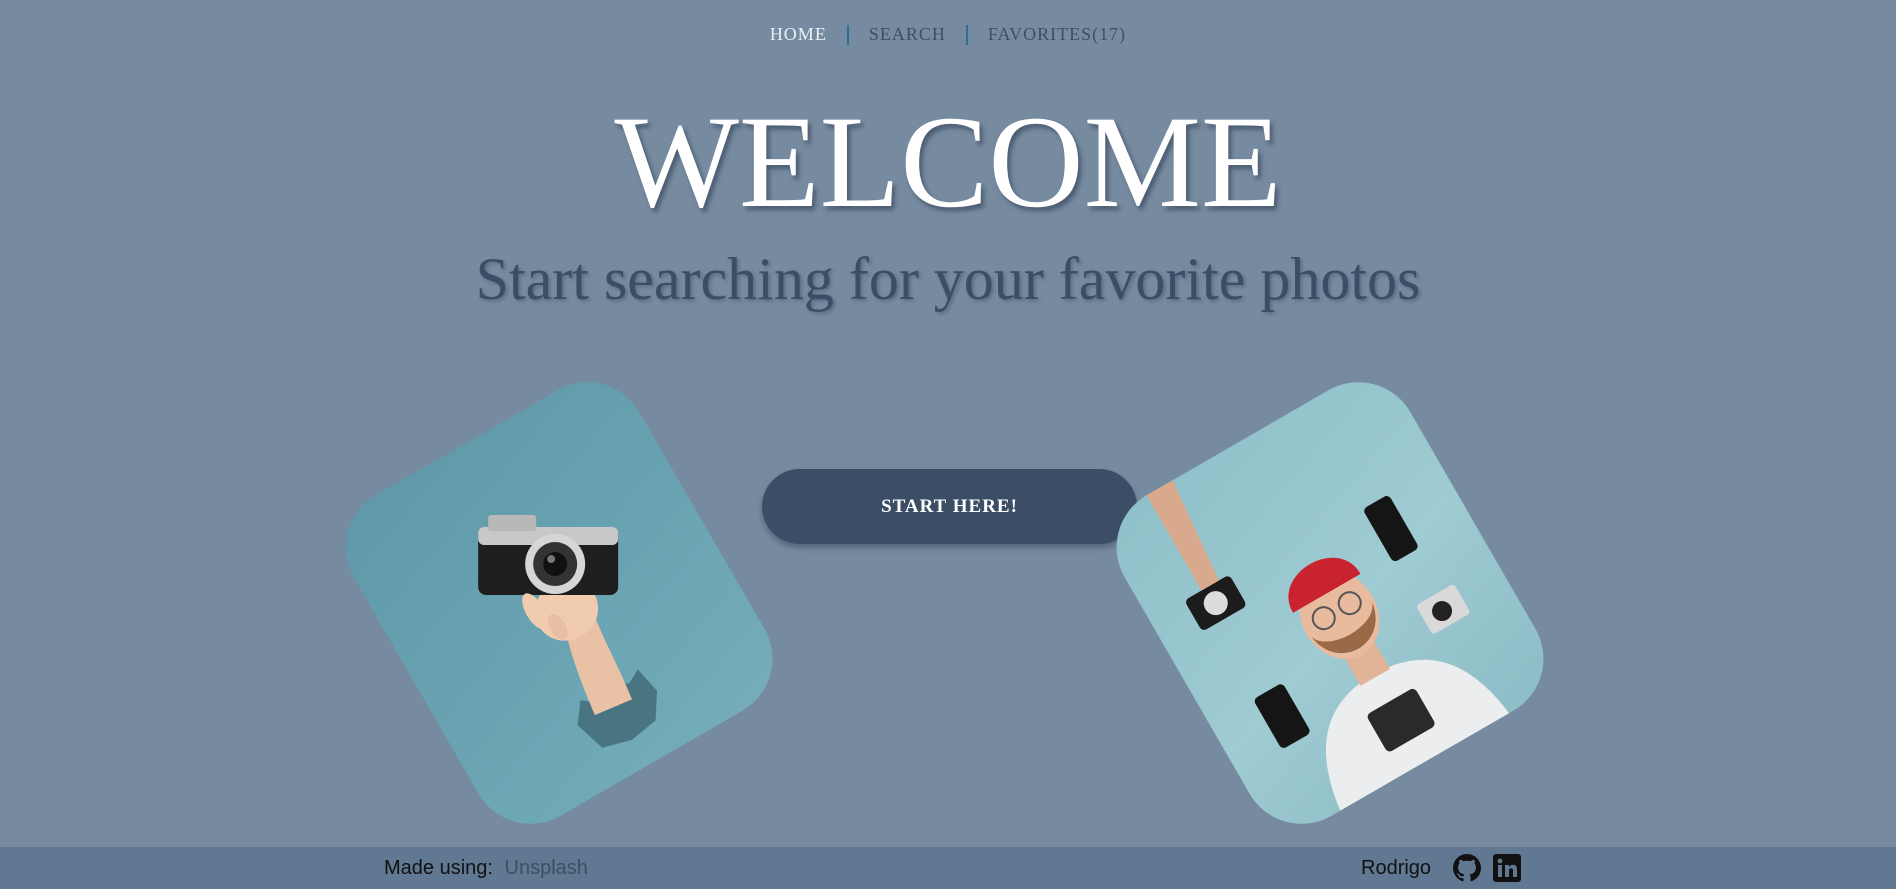  I want to click on author-name: Rodrigo, so click(1396, 867).